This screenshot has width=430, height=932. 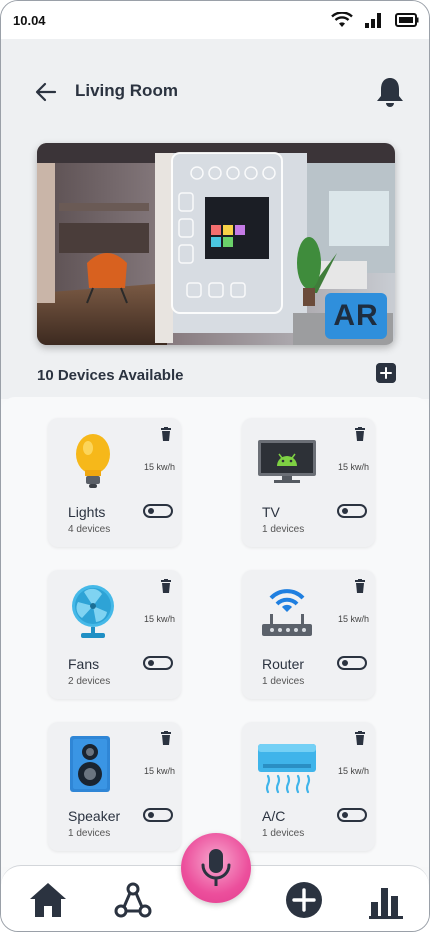 I want to click on device-card-router: 15 kw/h Router 1 devices, so click(x=308, y=634).